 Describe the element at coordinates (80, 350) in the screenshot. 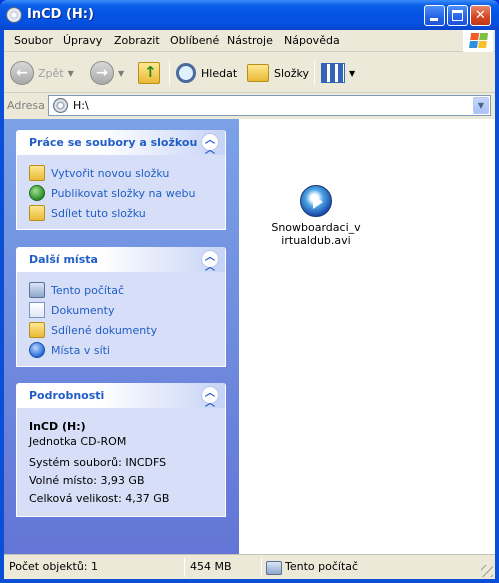

I see `place-network-label: Místa v síti` at that location.